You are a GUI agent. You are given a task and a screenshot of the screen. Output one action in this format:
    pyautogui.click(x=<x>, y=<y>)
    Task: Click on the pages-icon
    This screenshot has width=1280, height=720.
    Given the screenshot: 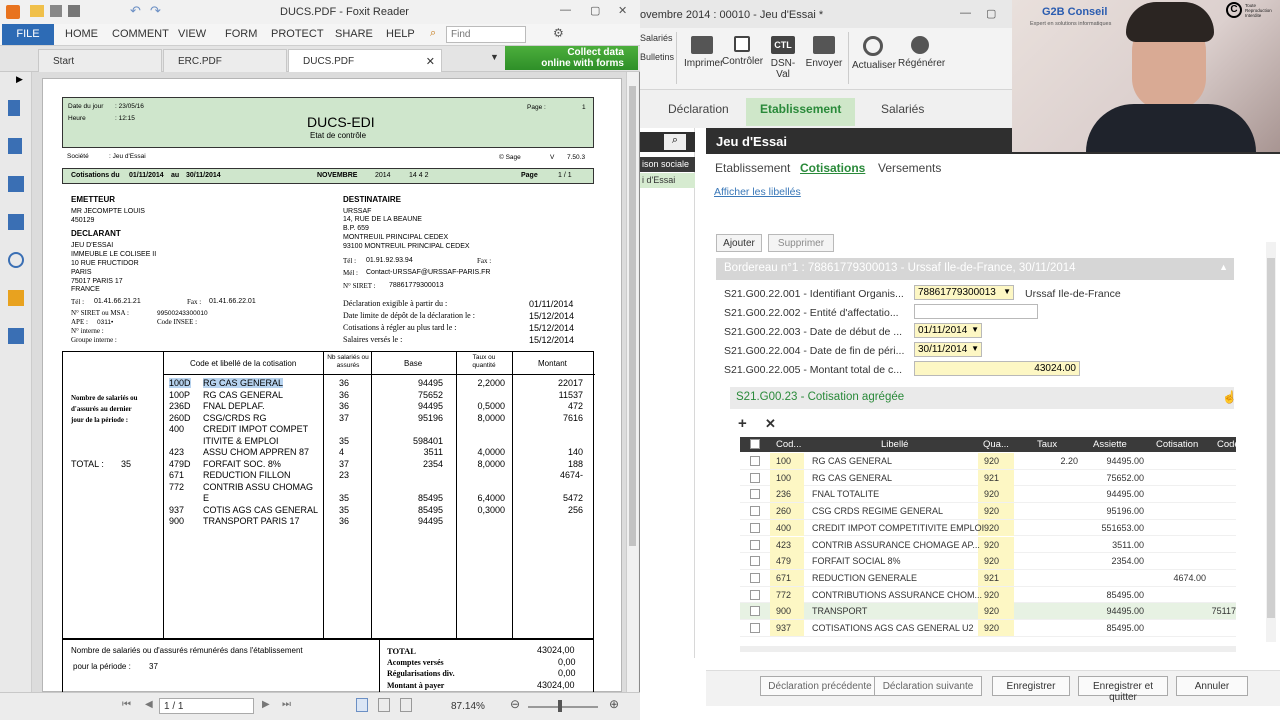 What is the action you would take?
    pyautogui.click(x=15, y=146)
    